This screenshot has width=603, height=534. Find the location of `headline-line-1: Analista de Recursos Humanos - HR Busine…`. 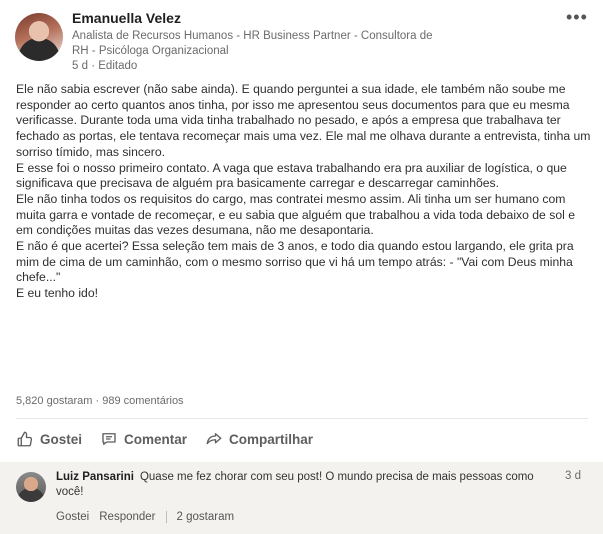

headline-line-1: Analista de Recursos Humanos - HR Busine… is located at coordinates (252, 36).